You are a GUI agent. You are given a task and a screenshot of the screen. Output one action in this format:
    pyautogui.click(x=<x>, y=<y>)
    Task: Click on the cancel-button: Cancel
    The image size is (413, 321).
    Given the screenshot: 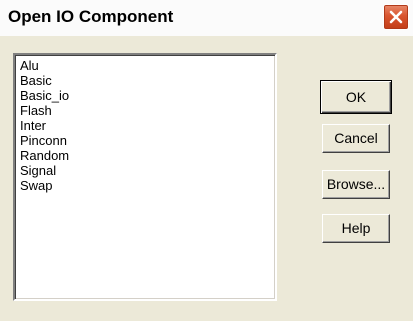 What is the action you would take?
    pyautogui.click(x=356, y=138)
    